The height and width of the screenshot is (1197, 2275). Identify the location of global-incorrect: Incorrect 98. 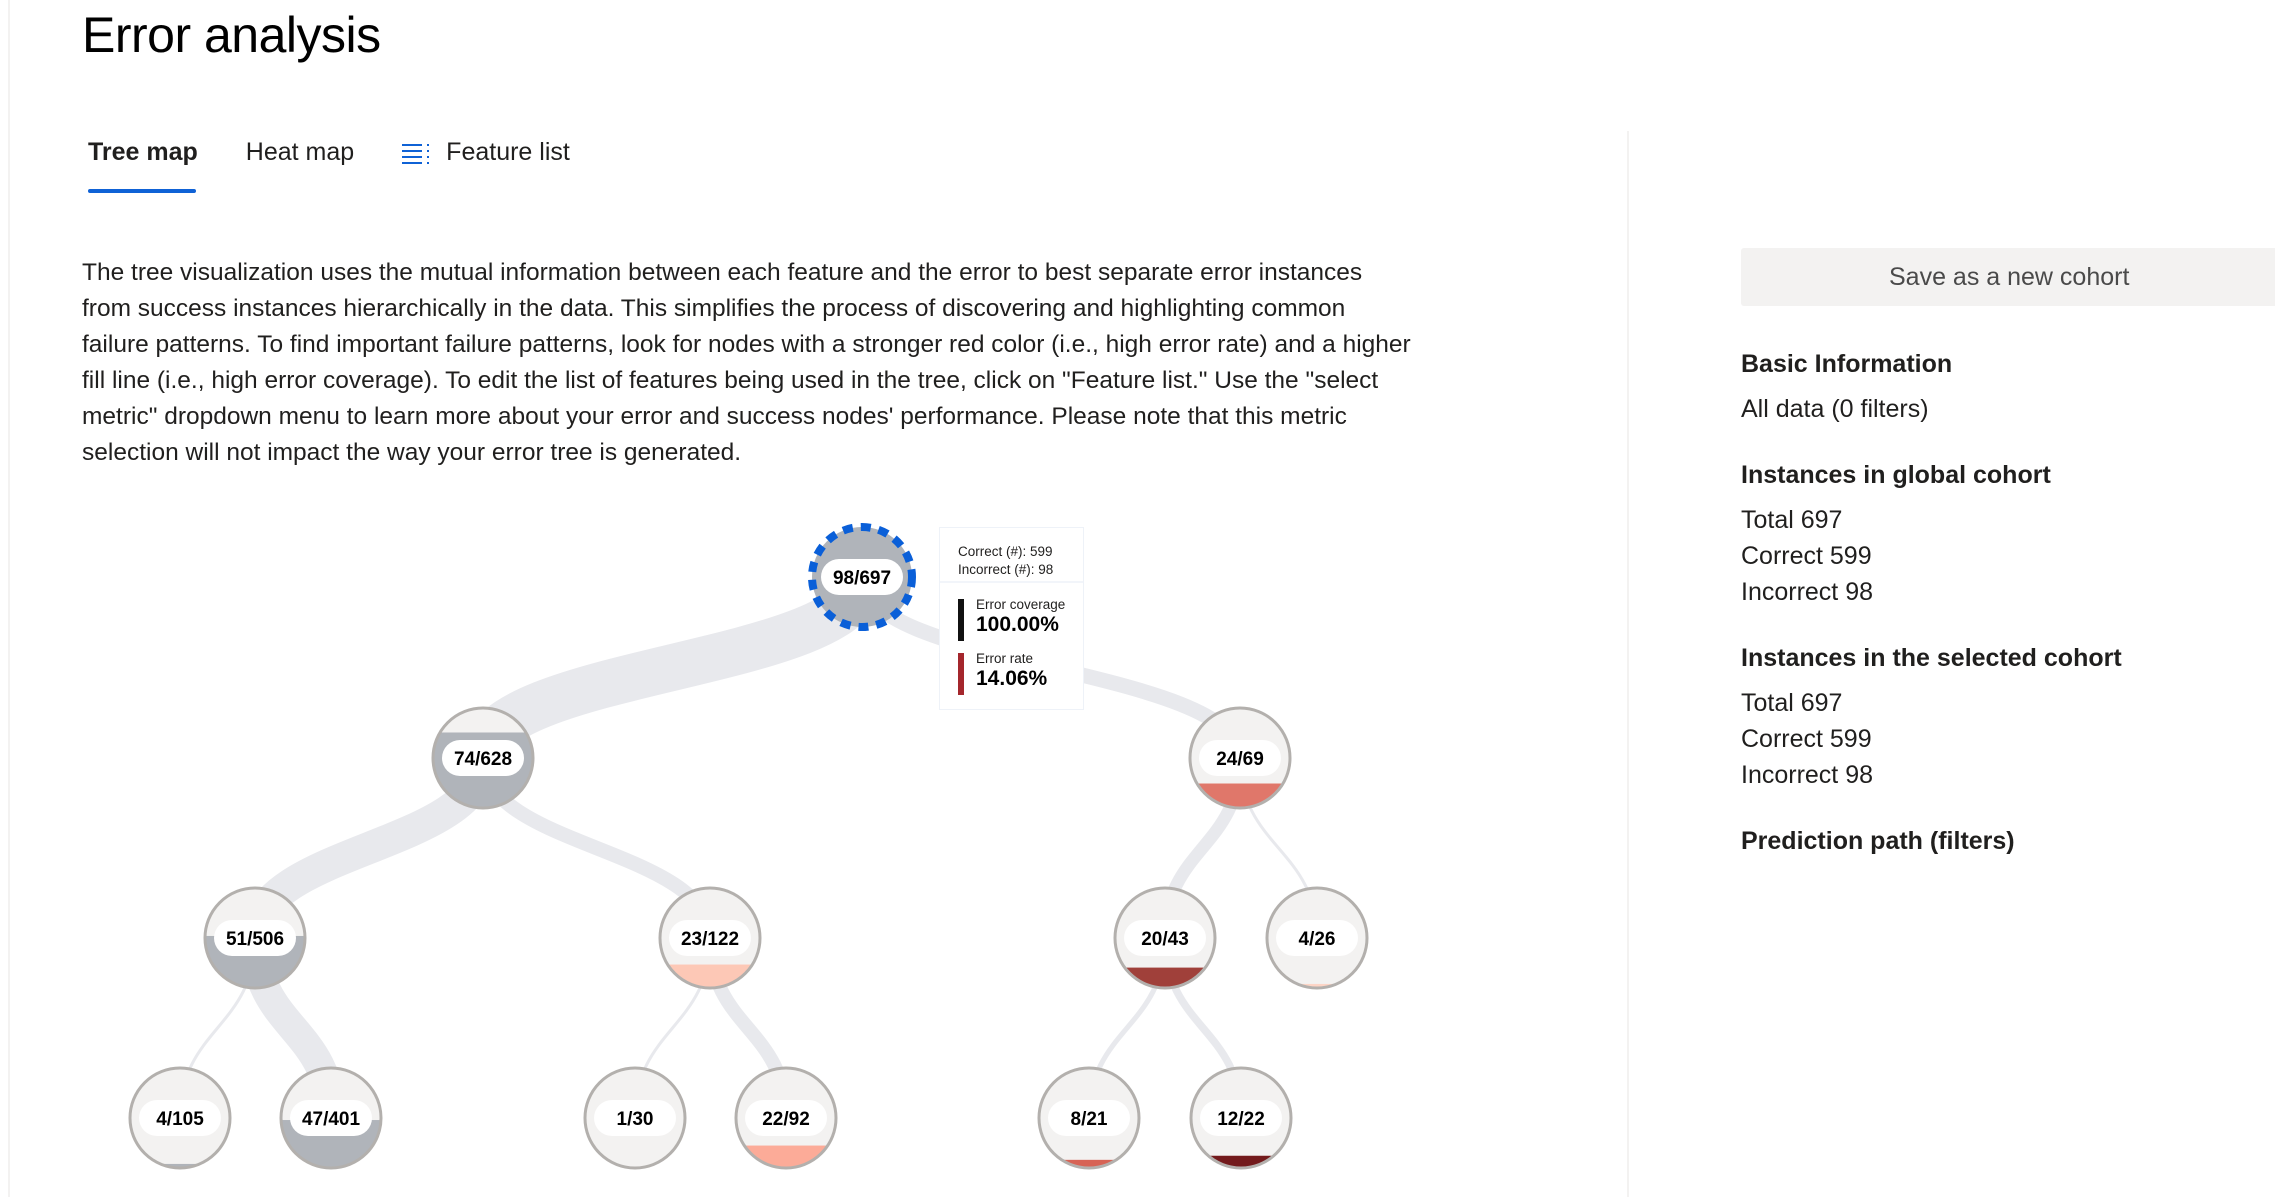
(1807, 592).